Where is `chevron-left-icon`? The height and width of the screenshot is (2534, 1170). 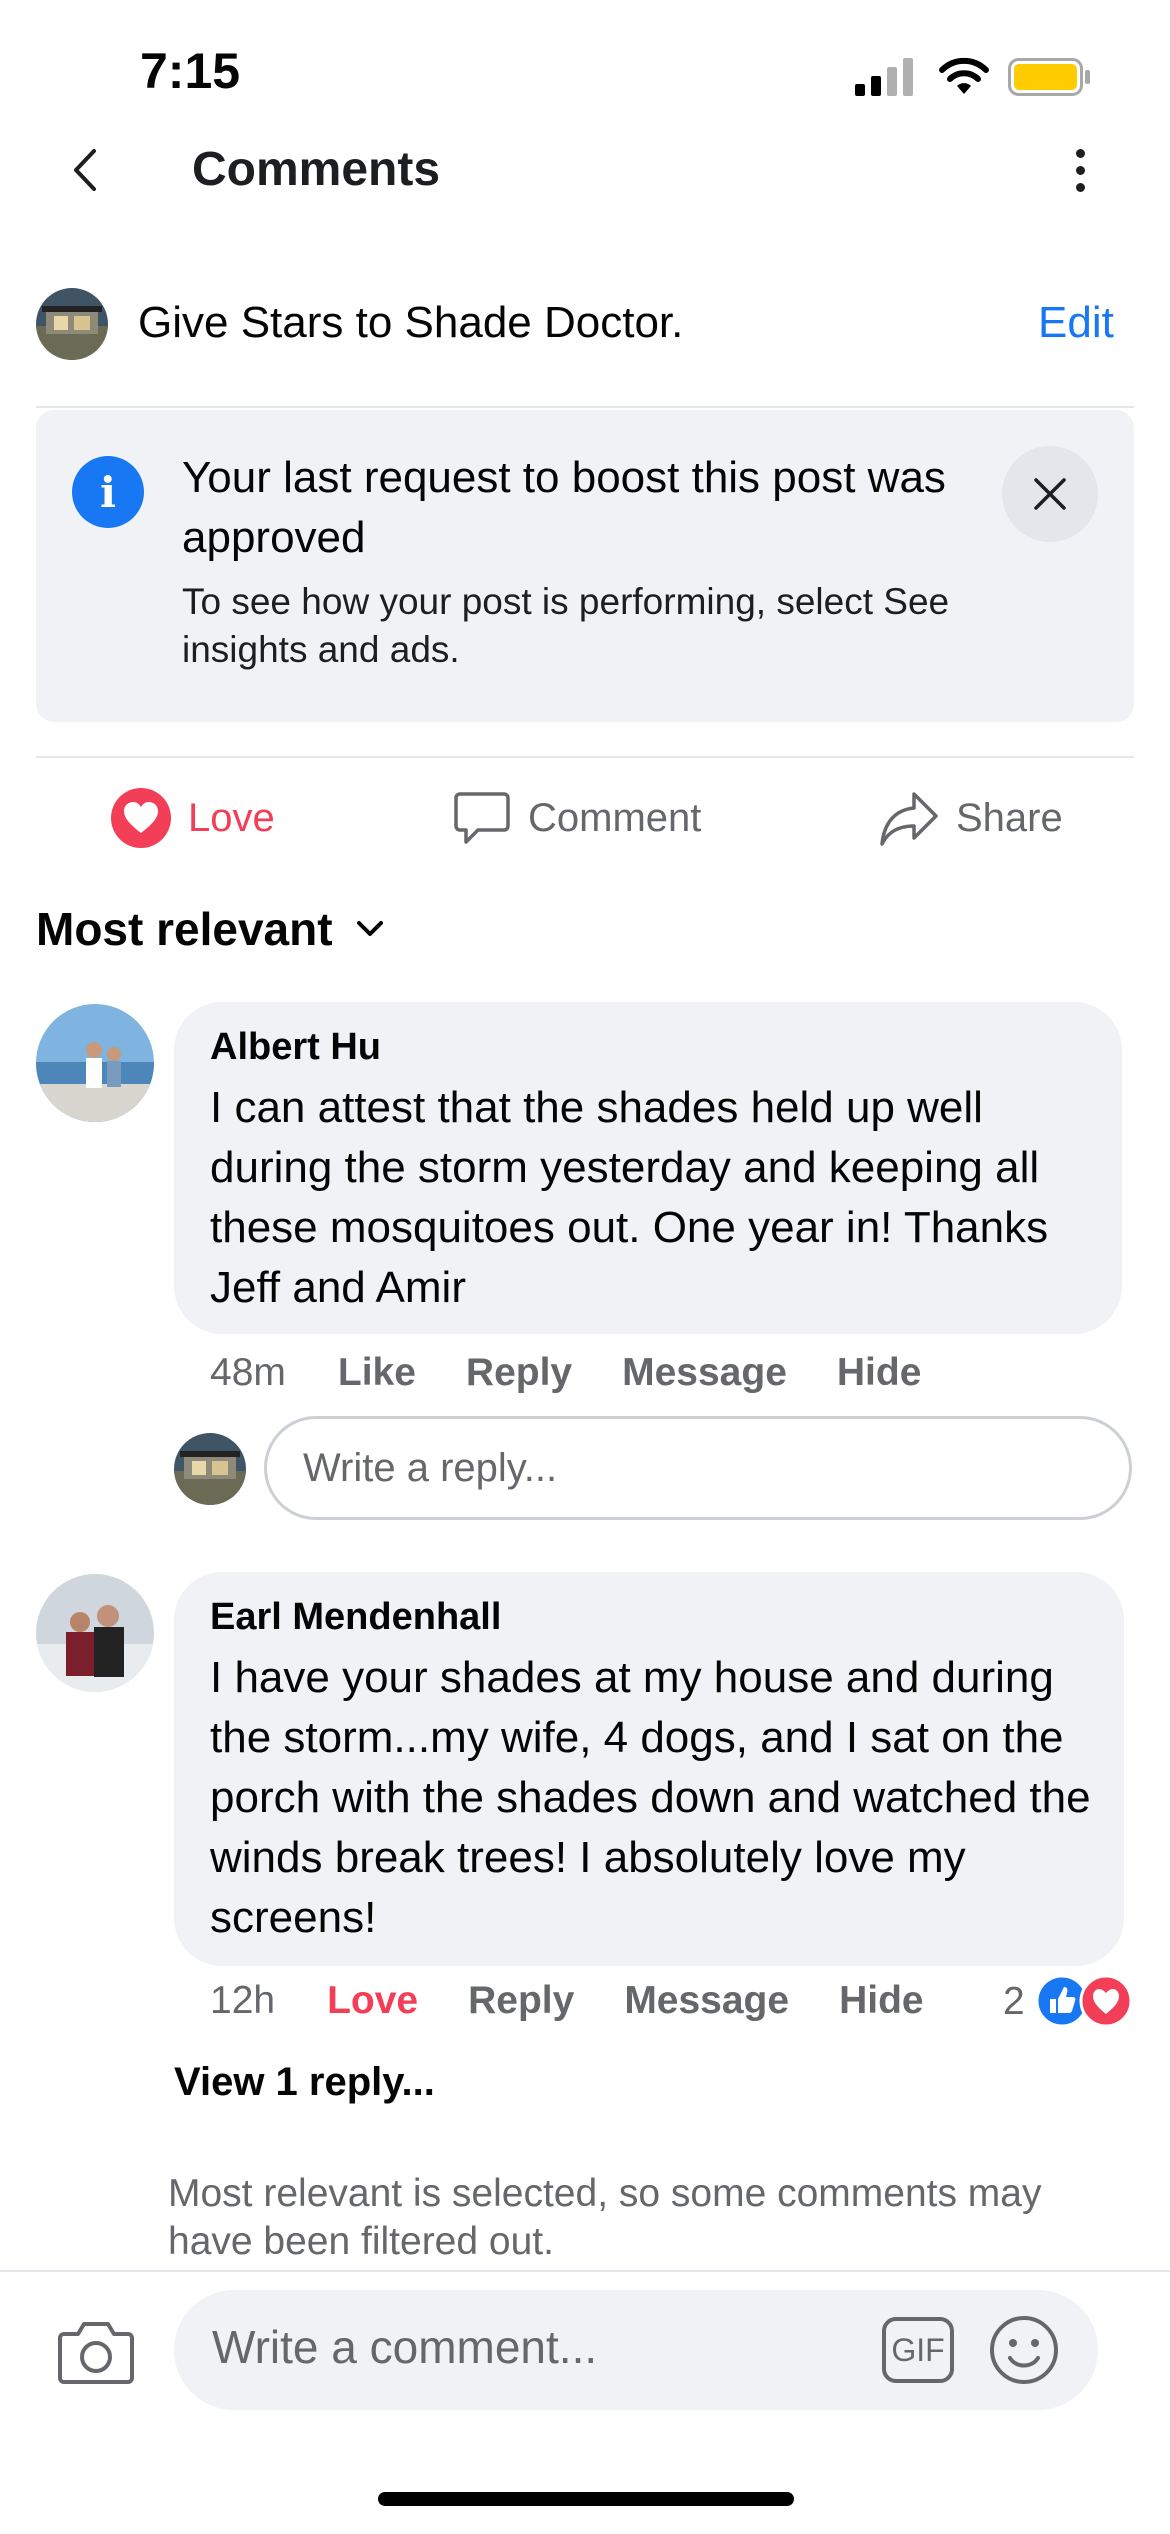
chevron-left-icon is located at coordinates (85, 170).